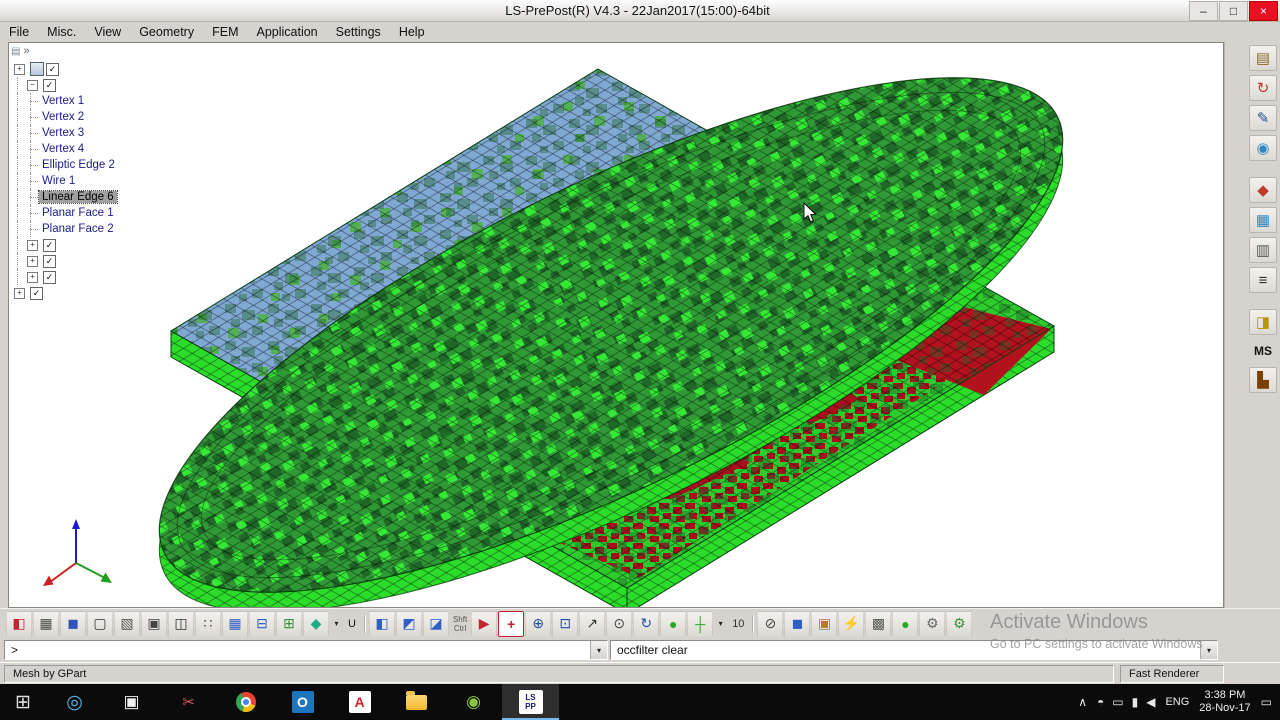 This screenshot has width=1280, height=720. What do you see at coordinates (1263, 148) in the screenshot?
I see `globe-icon: ◉` at bounding box center [1263, 148].